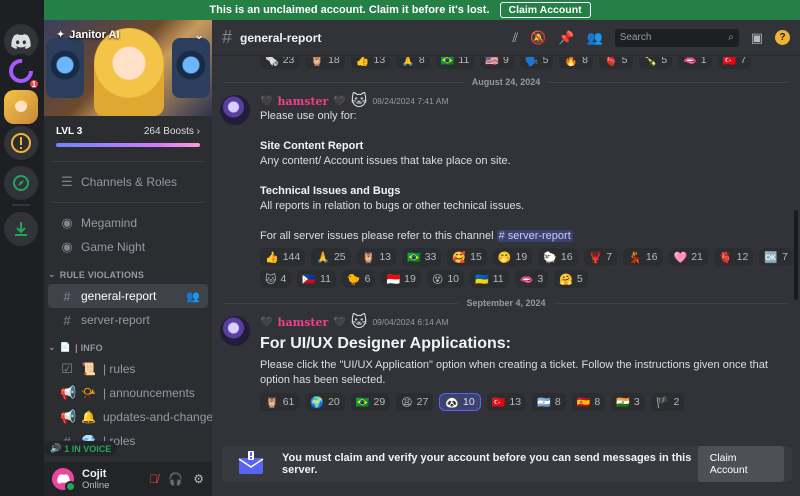  What do you see at coordinates (130, 417) in the screenshot?
I see `channel-updates-and-changes: 📢 🔔 updates-and-changes` at bounding box center [130, 417].